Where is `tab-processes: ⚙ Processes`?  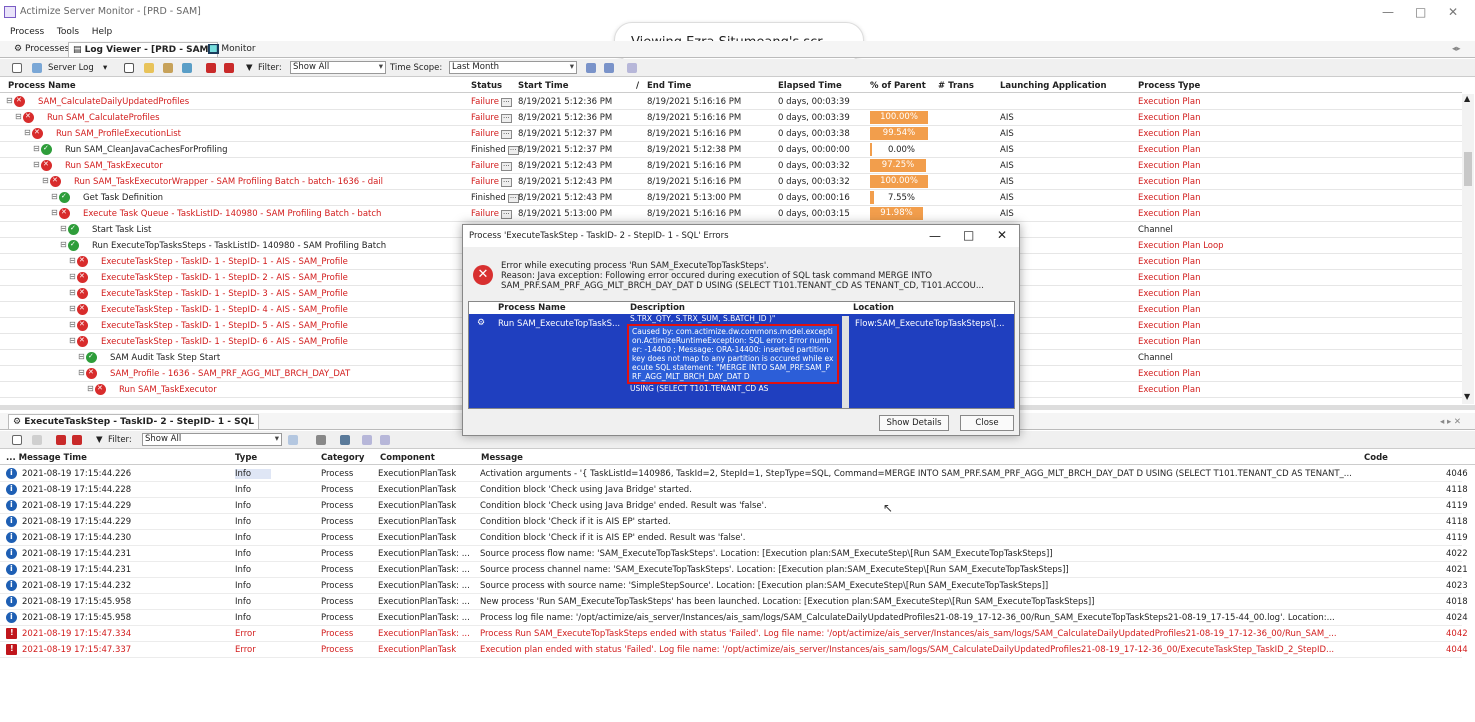 tab-processes: ⚙ Processes is located at coordinates (41, 49).